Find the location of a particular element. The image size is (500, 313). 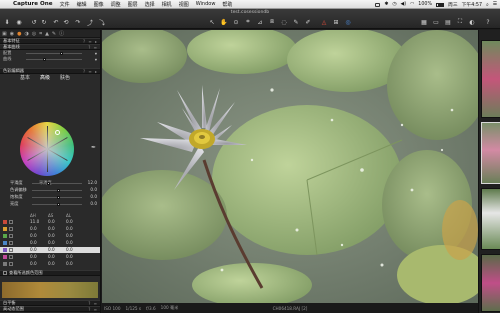

menu-select: 选择 is located at coordinates (150, 4).